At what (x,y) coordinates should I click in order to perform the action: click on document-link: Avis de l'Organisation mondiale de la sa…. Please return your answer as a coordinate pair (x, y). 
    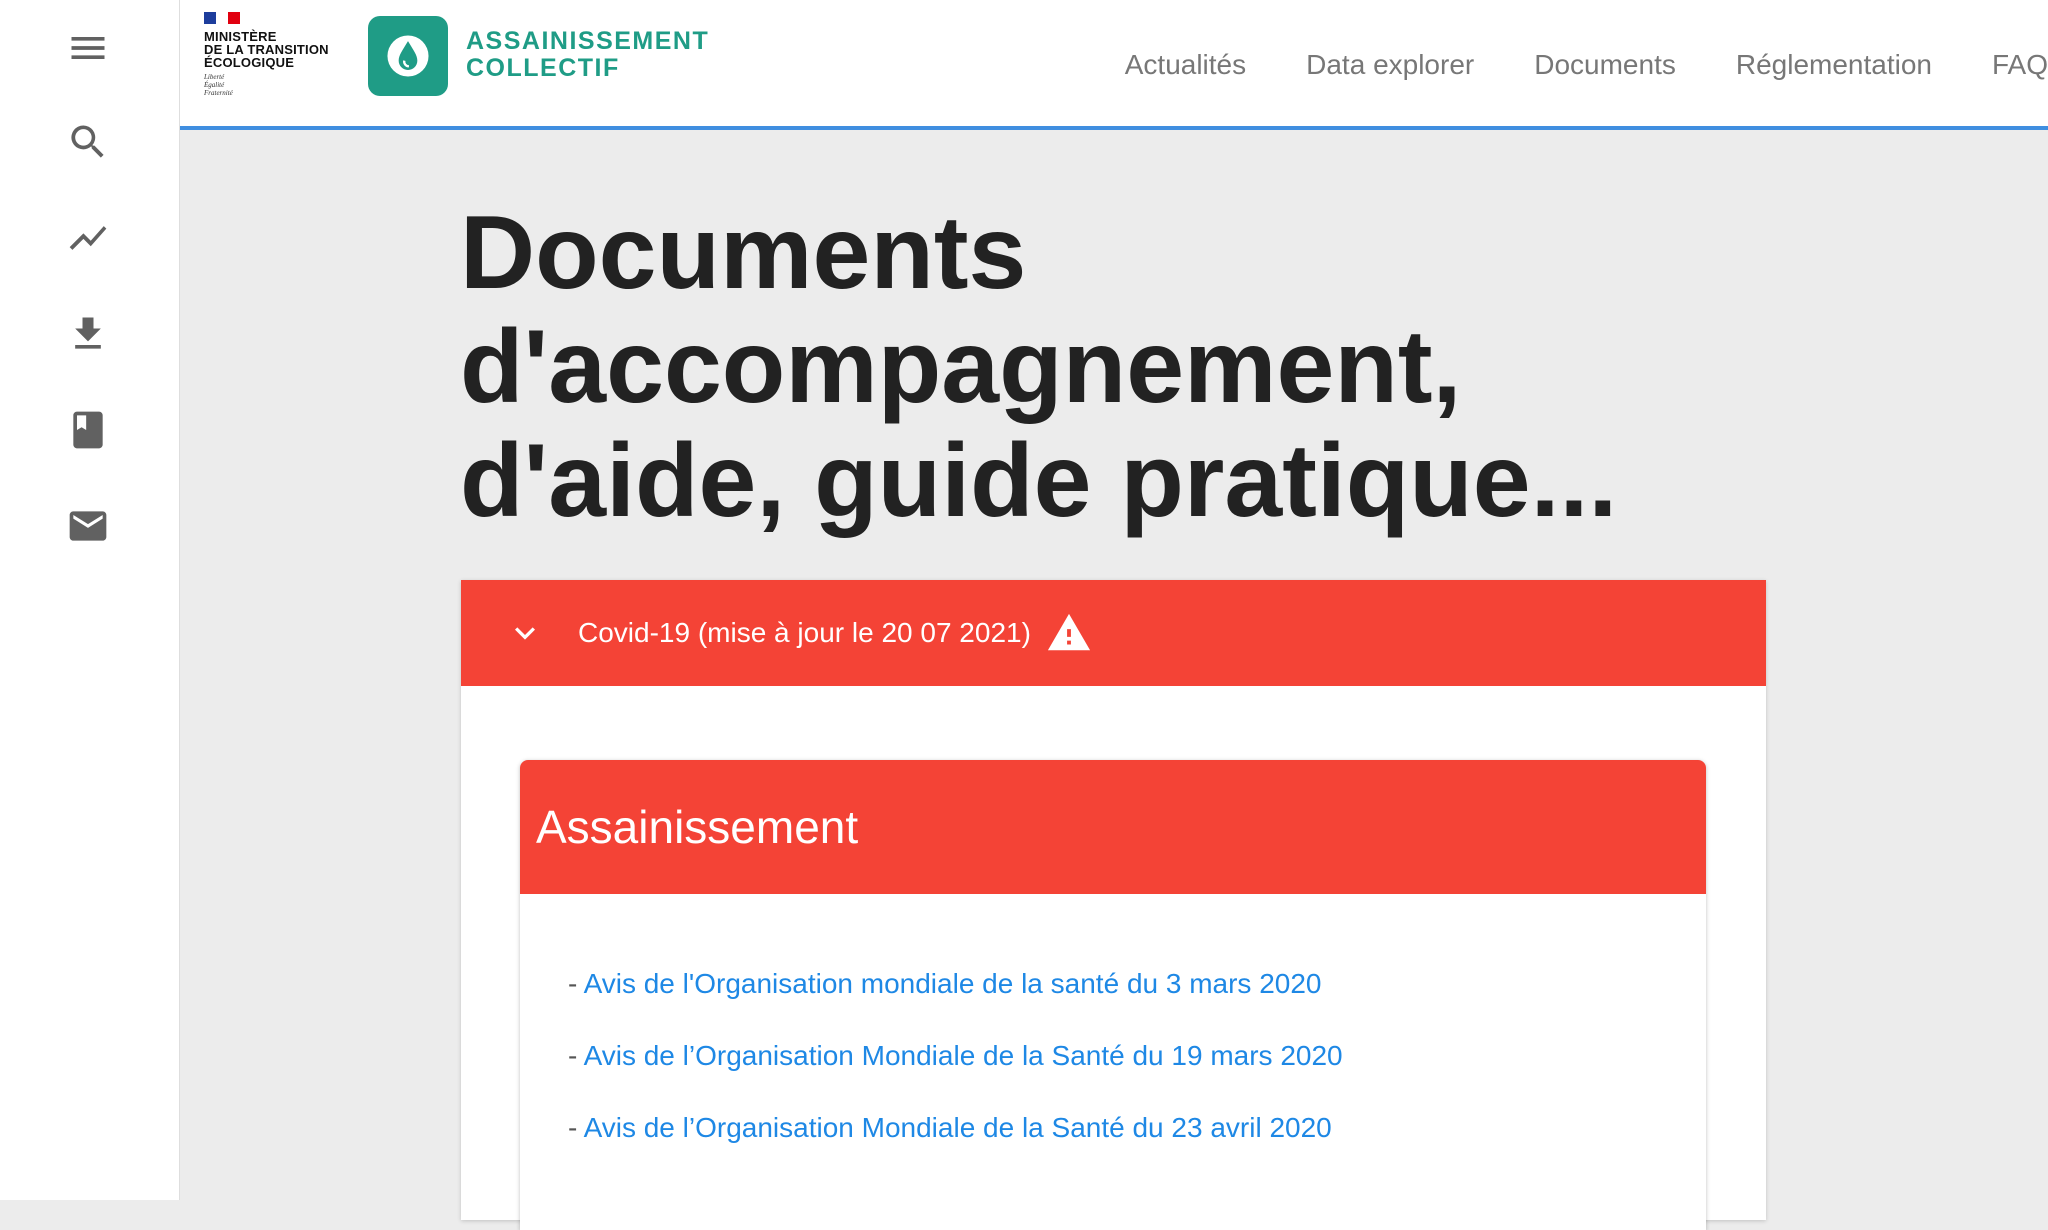
    Looking at the image, I should click on (953, 983).